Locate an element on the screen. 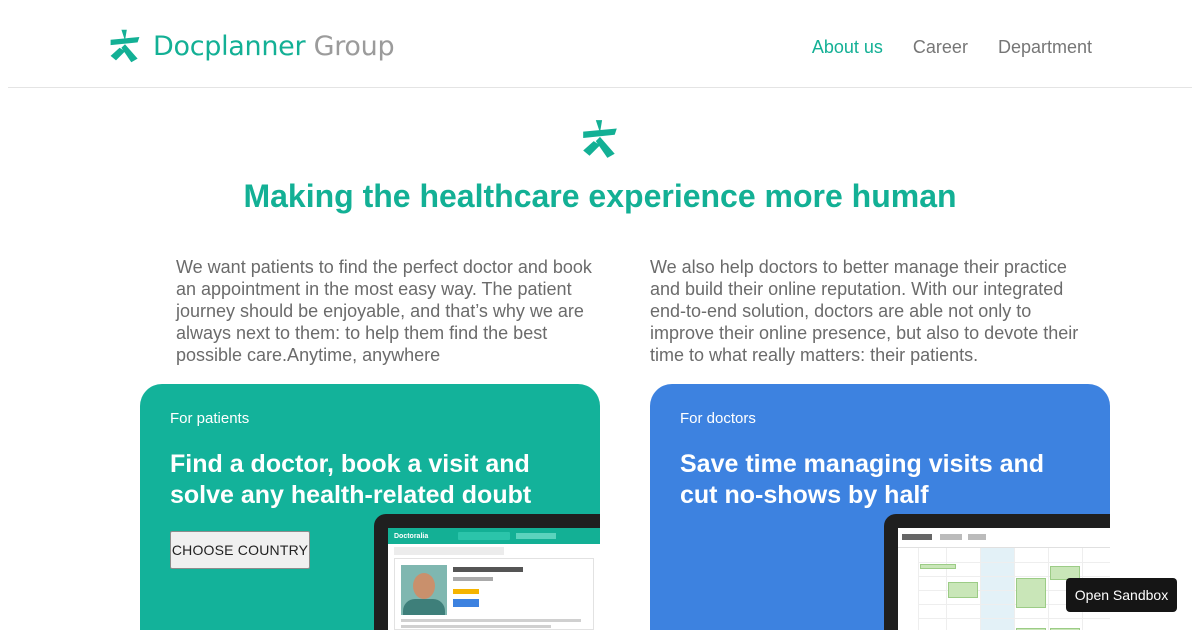 This screenshot has width=1200, height=630. brand-logo: Docplanner Group is located at coordinates (251, 46).